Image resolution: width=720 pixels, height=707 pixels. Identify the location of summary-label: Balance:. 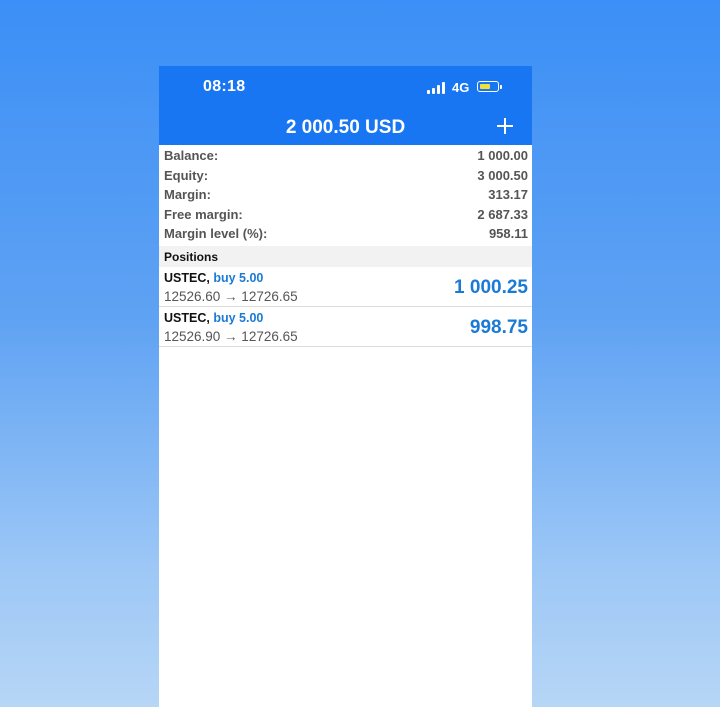
(191, 155).